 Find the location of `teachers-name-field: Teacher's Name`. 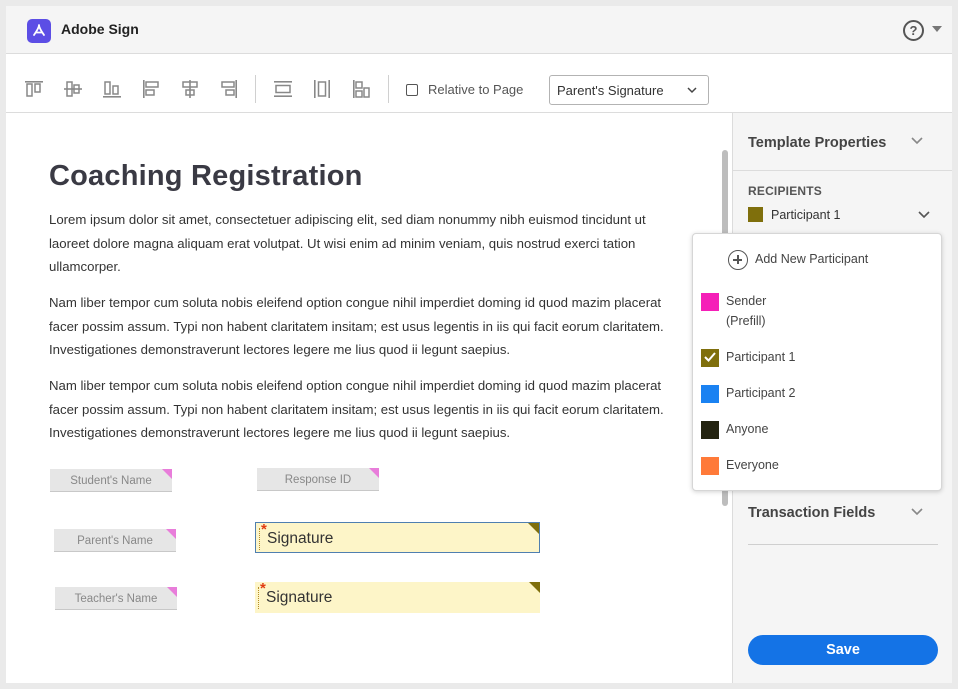

teachers-name-field: Teacher's Name is located at coordinates (116, 598).